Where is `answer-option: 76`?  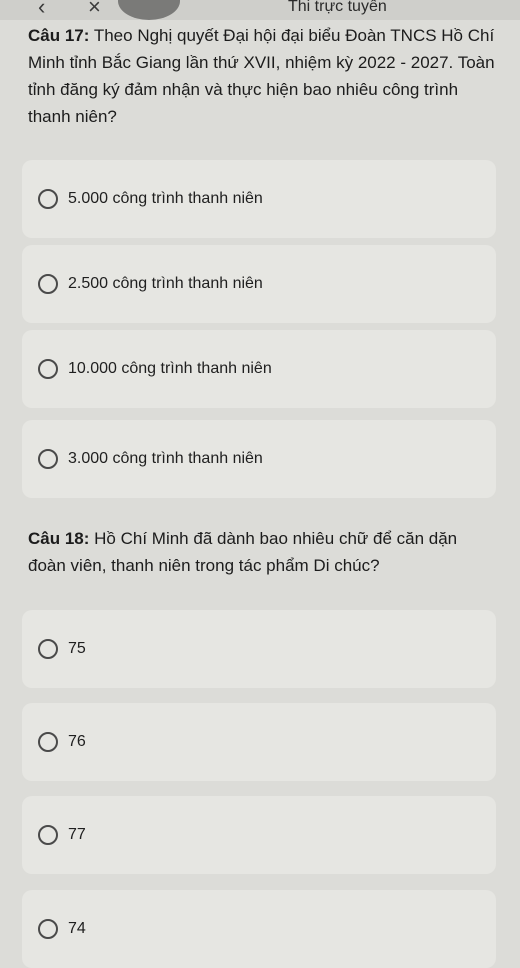 answer-option: 76 is located at coordinates (259, 742).